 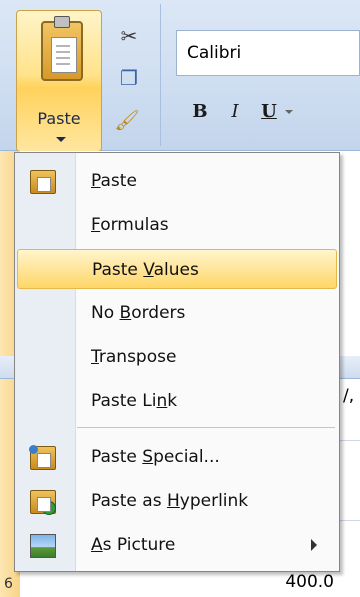 I want to click on menu-separator, so click(x=206, y=427).